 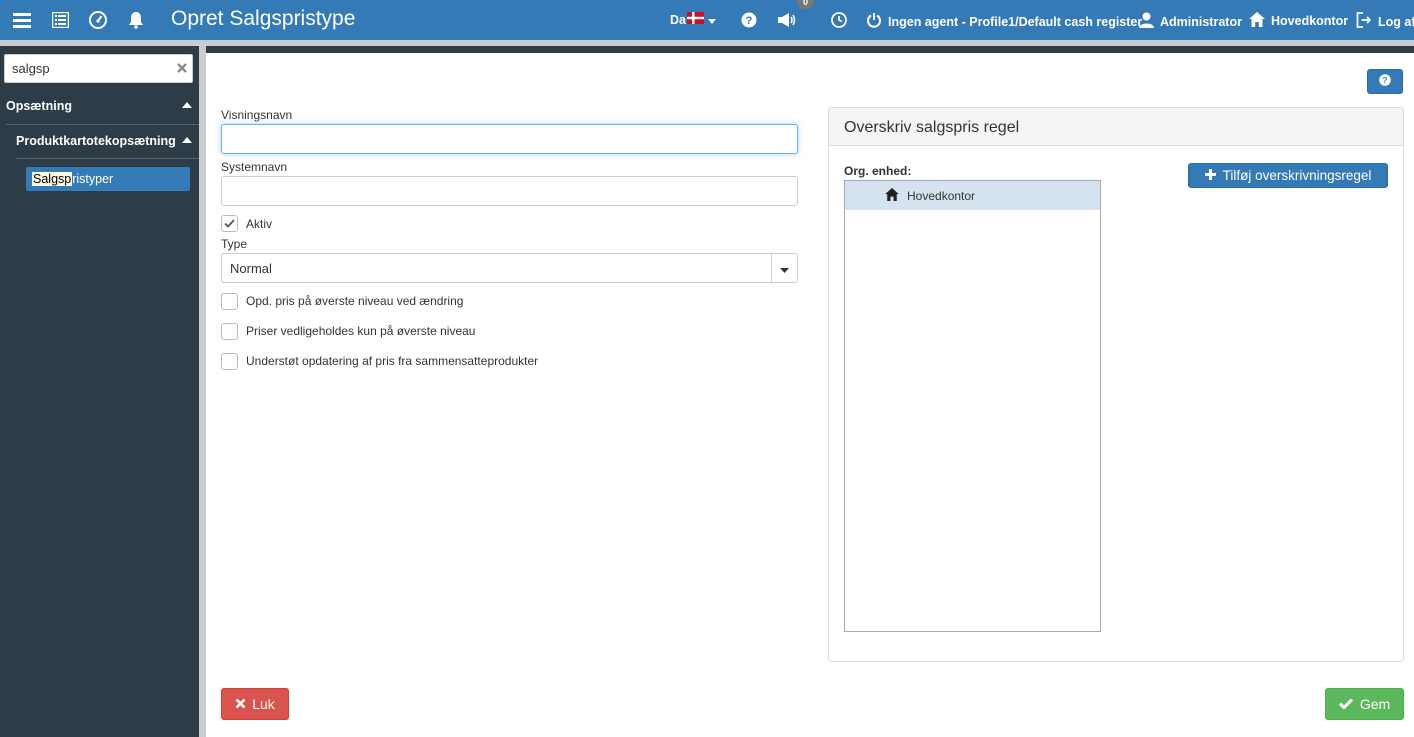 What do you see at coordinates (99, 106) in the screenshot?
I see `sidebar-section-opsaetning: Opsætning` at bounding box center [99, 106].